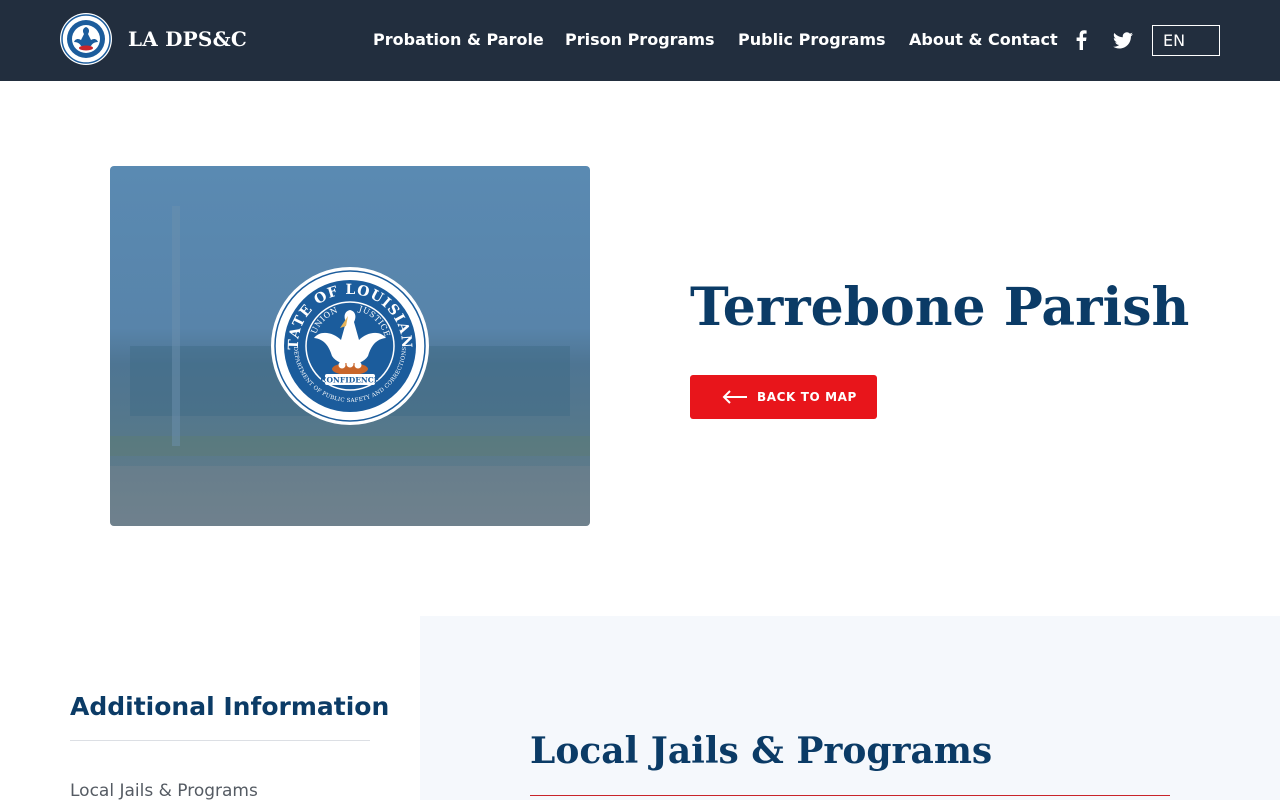 This screenshot has width=1280, height=800. What do you see at coordinates (187, 39) in the screenshot?
I see `brand-name: LA DPS&C` at bounding box center [187, 39].